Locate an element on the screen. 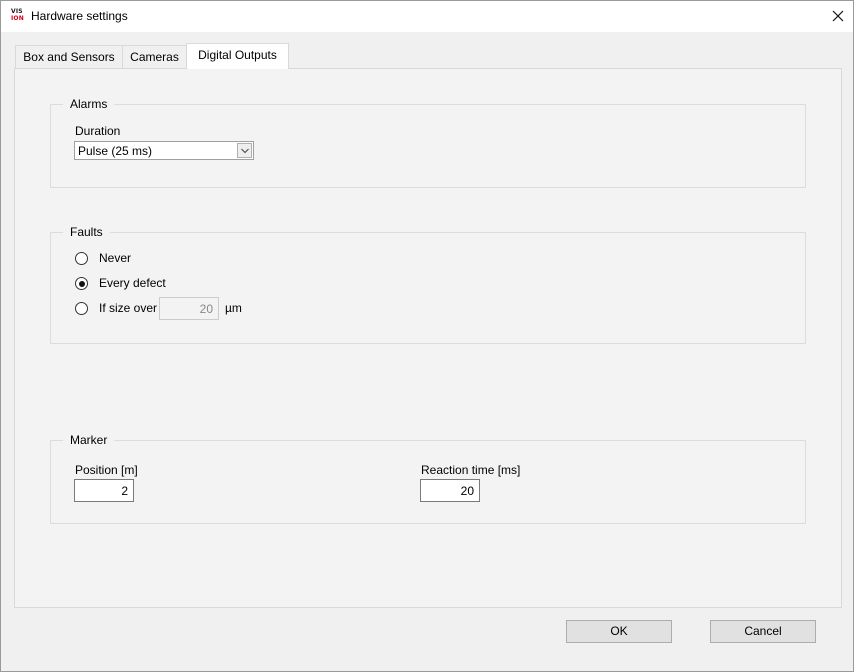 The height and width of the screenshot is (672, 854). title-bar: VIS ION Hardware settings is located at coordinates (427, 16).